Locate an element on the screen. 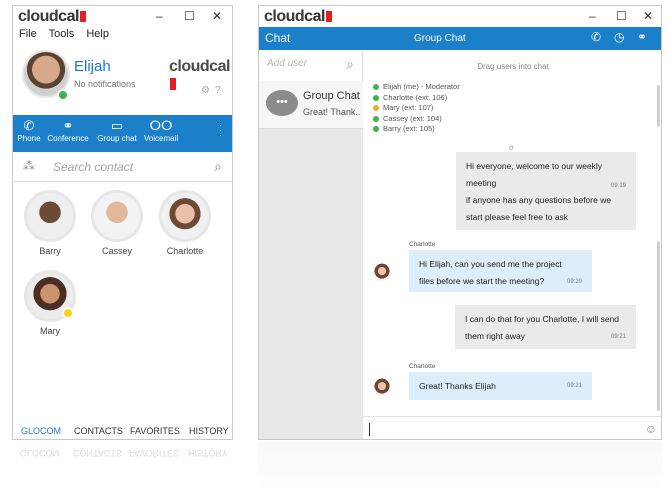 The height and width of the screenshot is (497, 667). contact-charlotte: Charlotte is located at coordinates (185, 223).